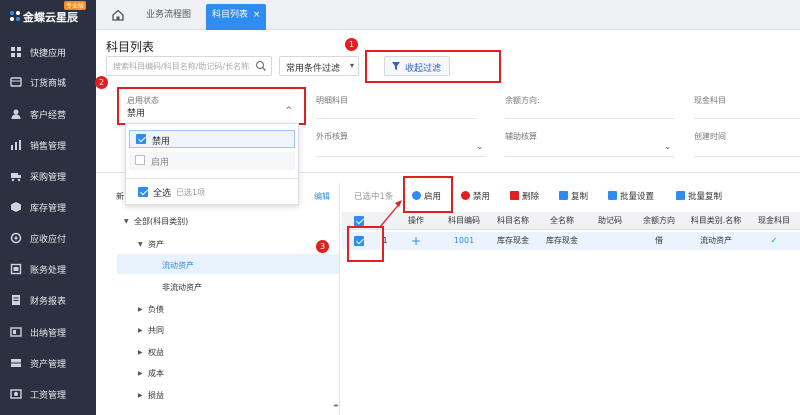  I want to click on sidebar-item-label: 财务报表, so click(48, 302).